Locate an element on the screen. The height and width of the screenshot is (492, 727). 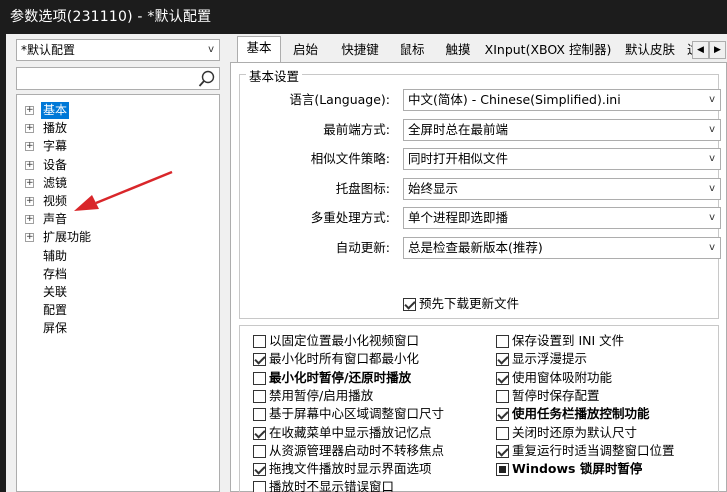
tree-item: + 扩展功能 is located at coordinates (117, 238).